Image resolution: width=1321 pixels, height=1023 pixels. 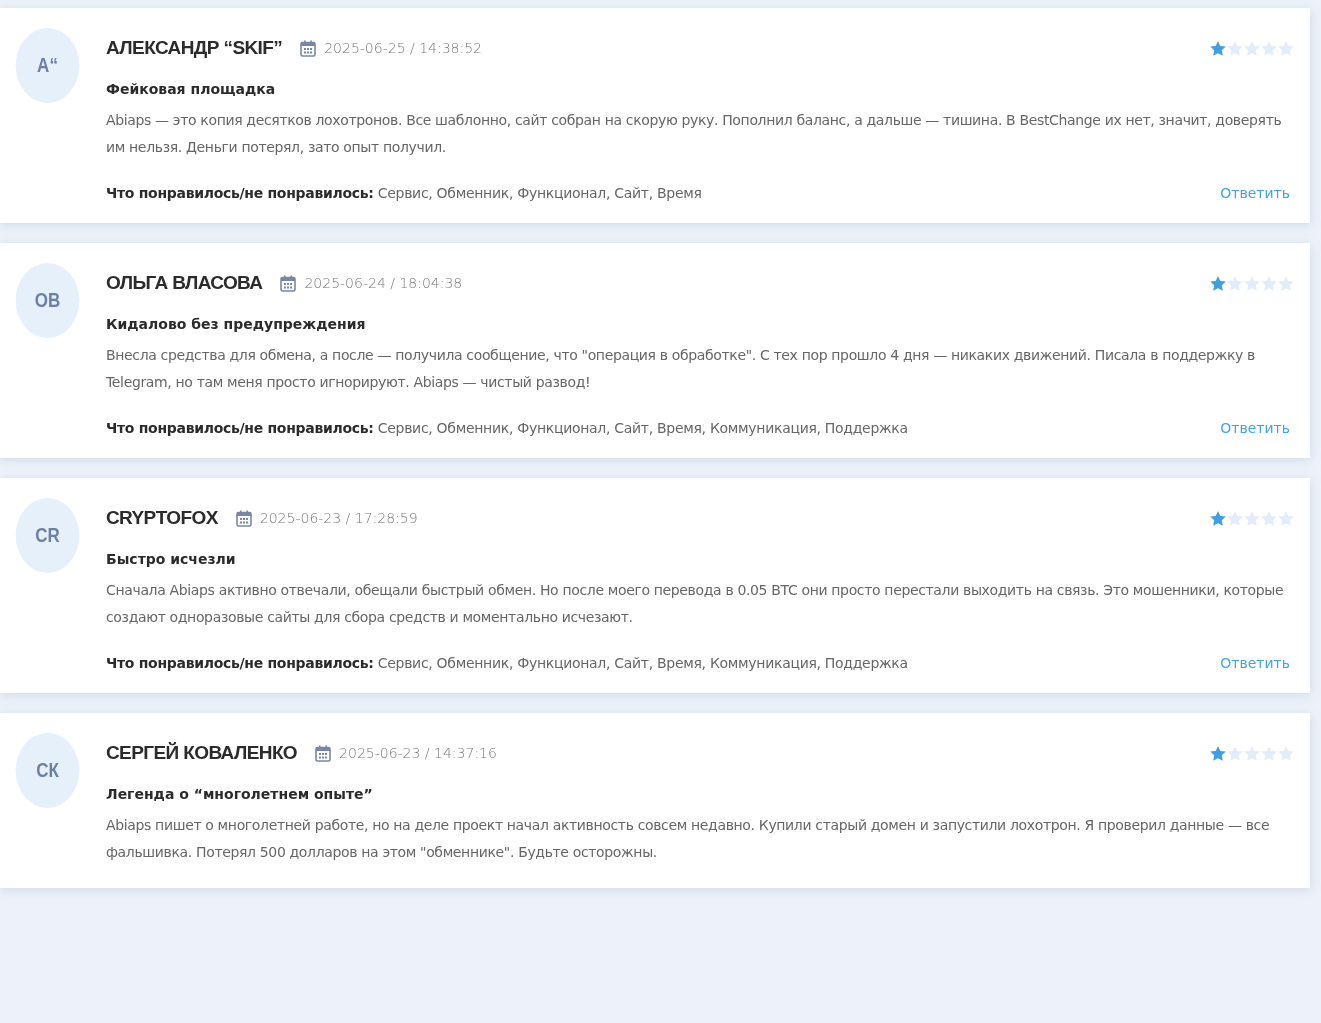 What do you see at coordinates (338, 518) in the screenshot?
I see `review-date: 2025-06-23 / 17:28:59` at bounding box center [338, 518].